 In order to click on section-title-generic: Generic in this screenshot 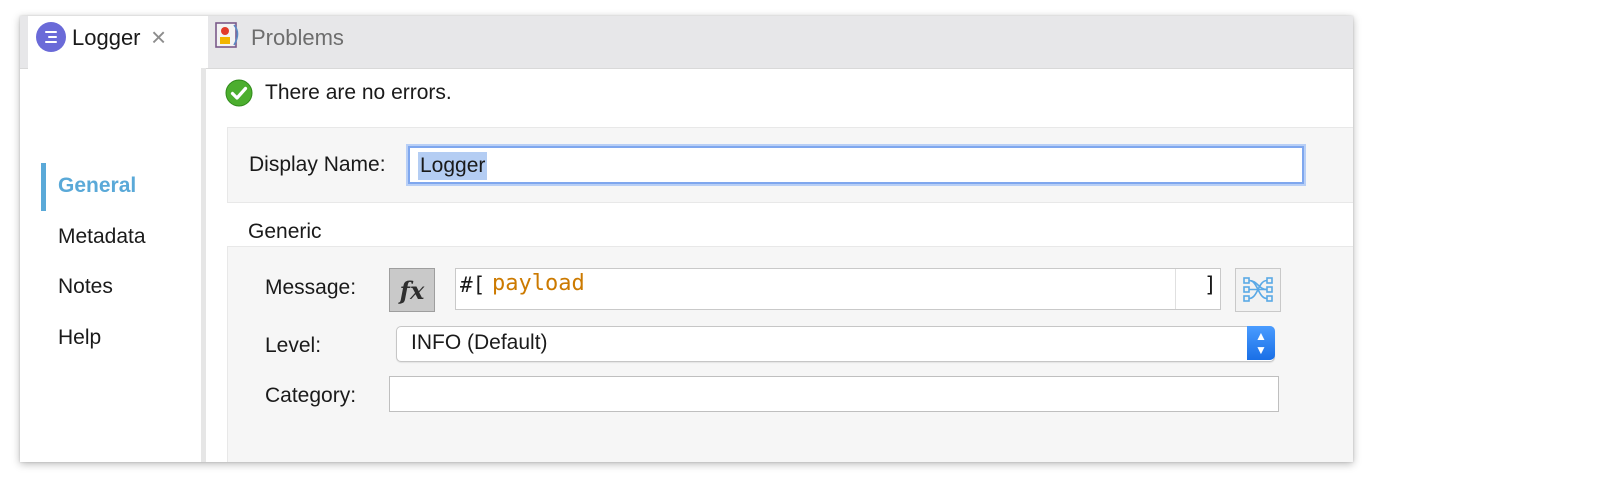, I will do `click(285, 231)`.